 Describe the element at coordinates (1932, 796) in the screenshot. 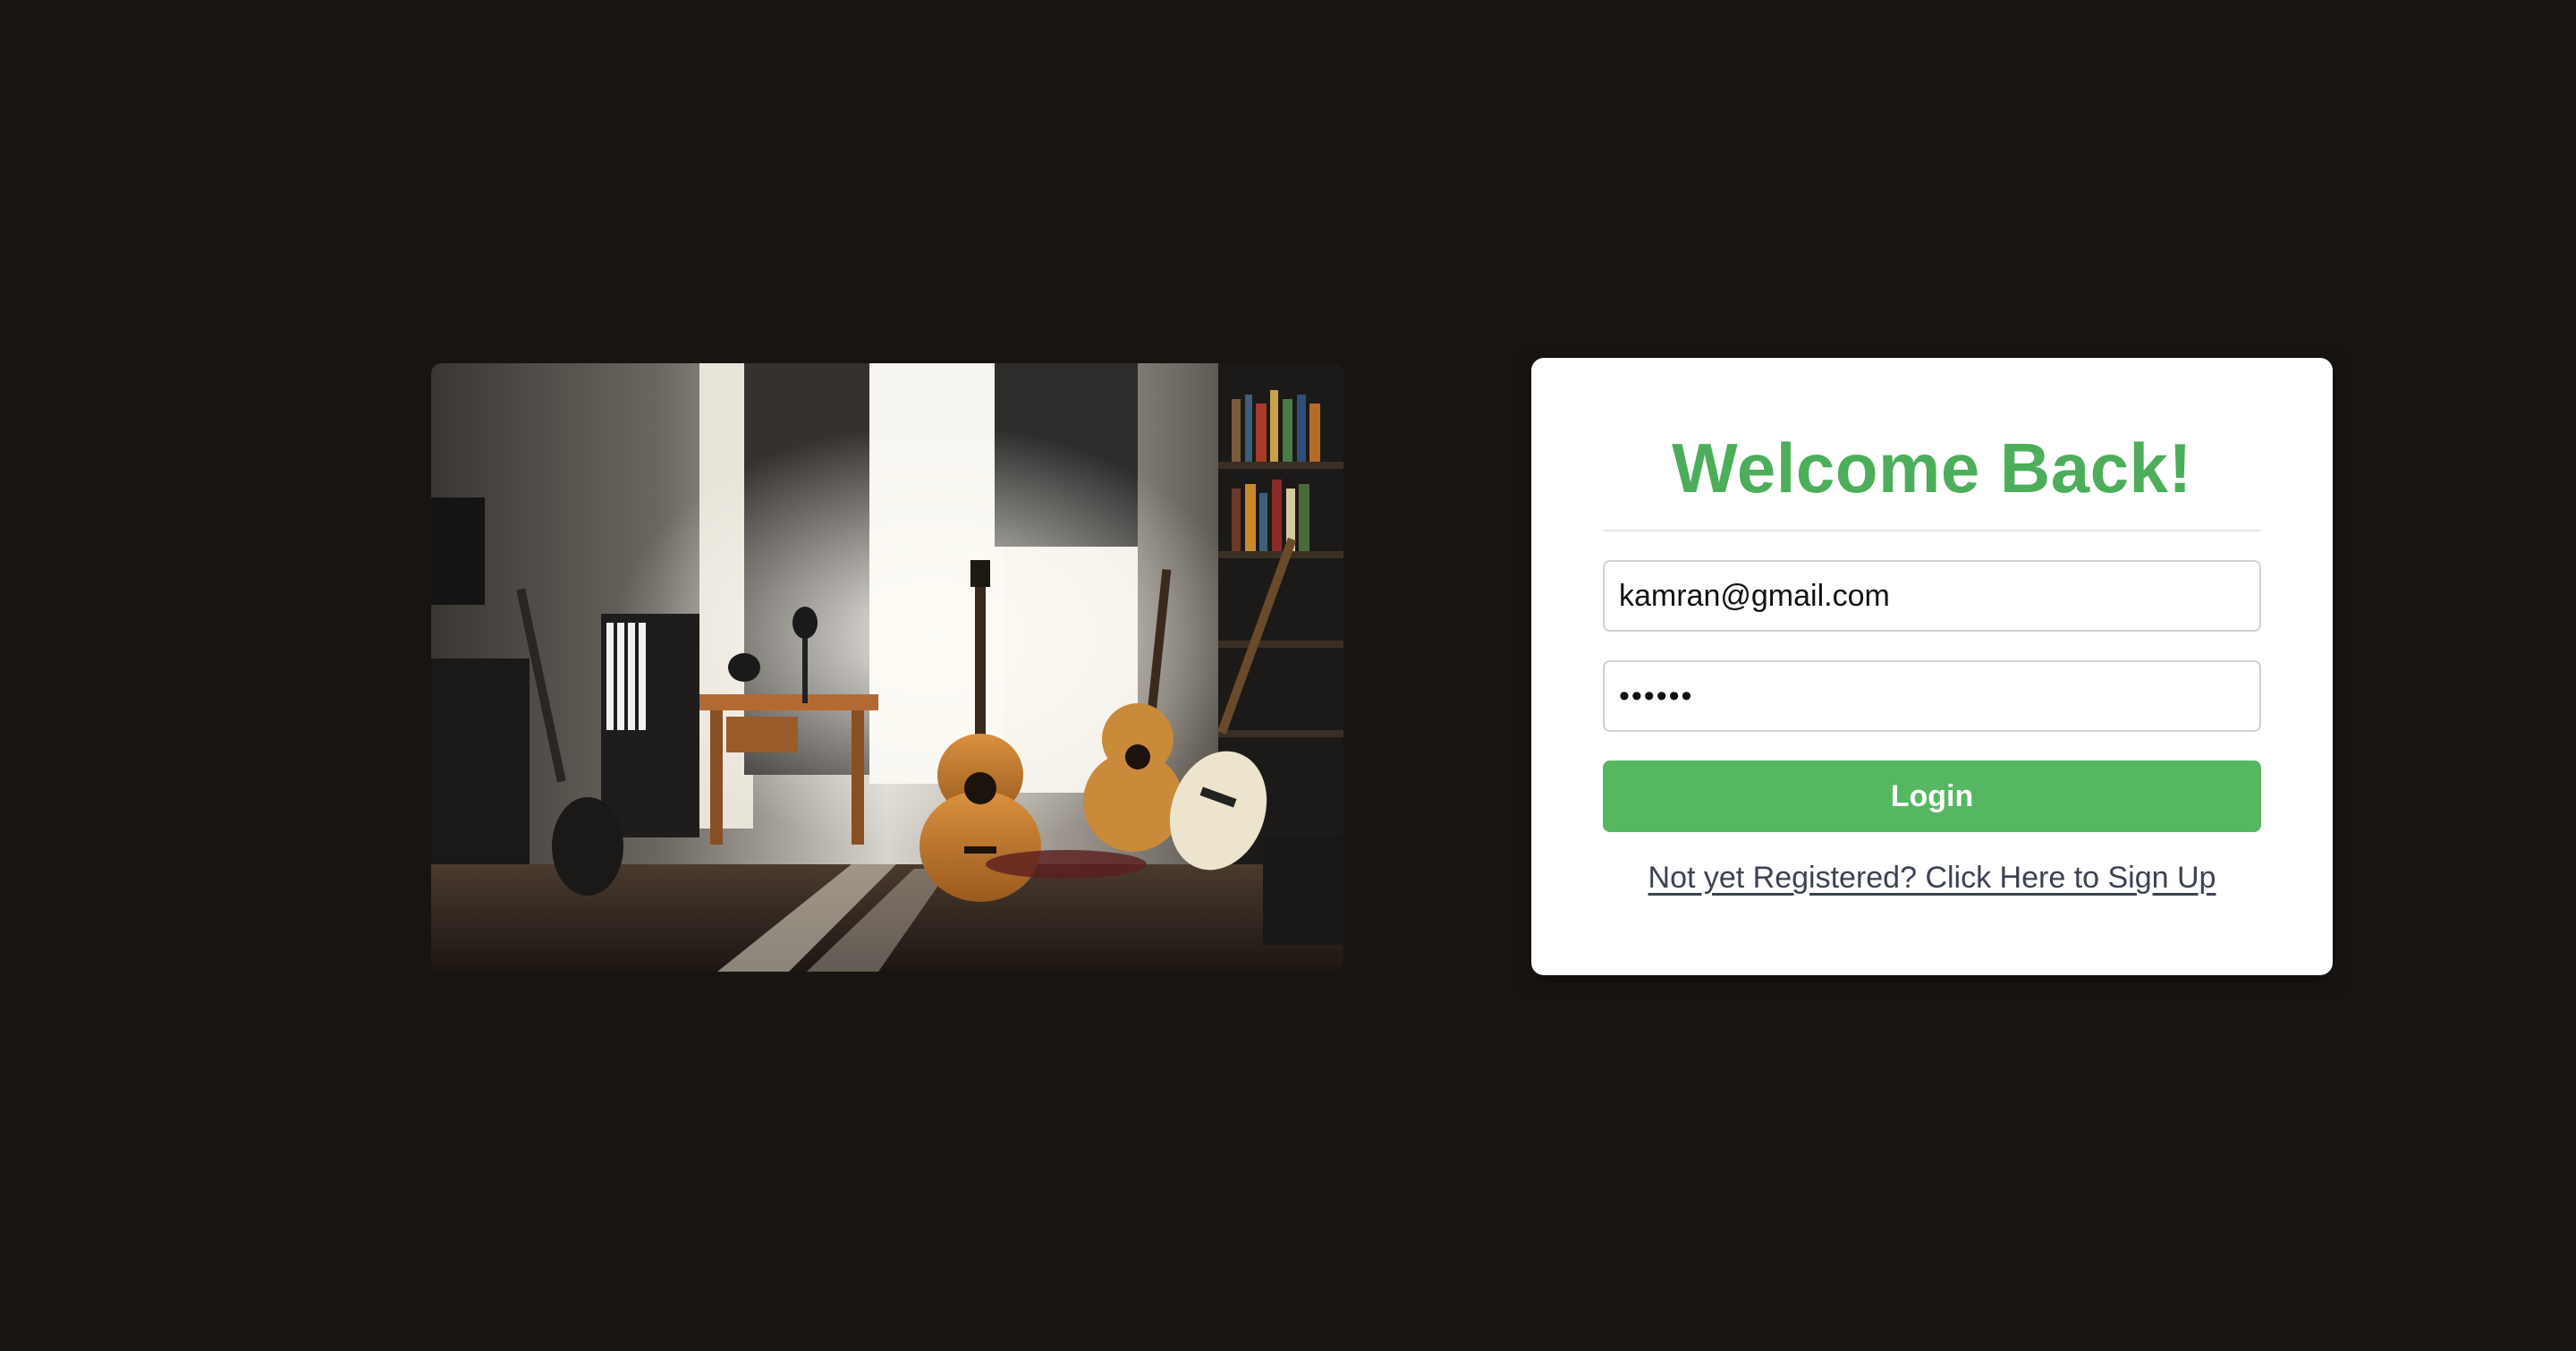

I see `login-button: Login` at that location.